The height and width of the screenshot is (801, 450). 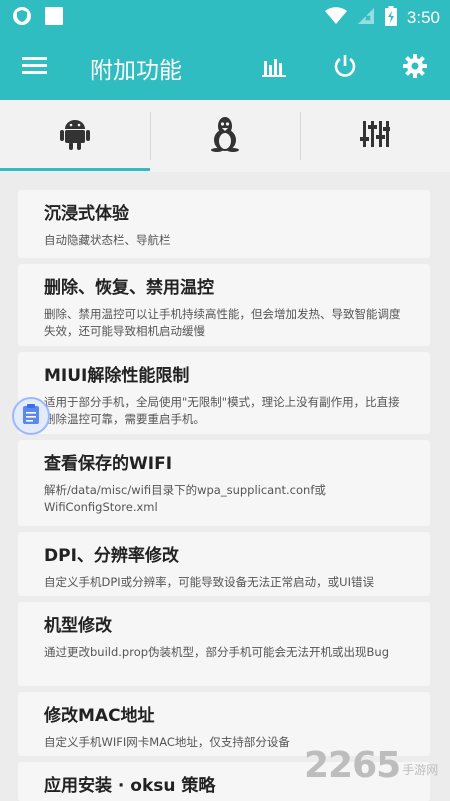 I want to click on active-tab-indicator, so click(x=75, y=169).